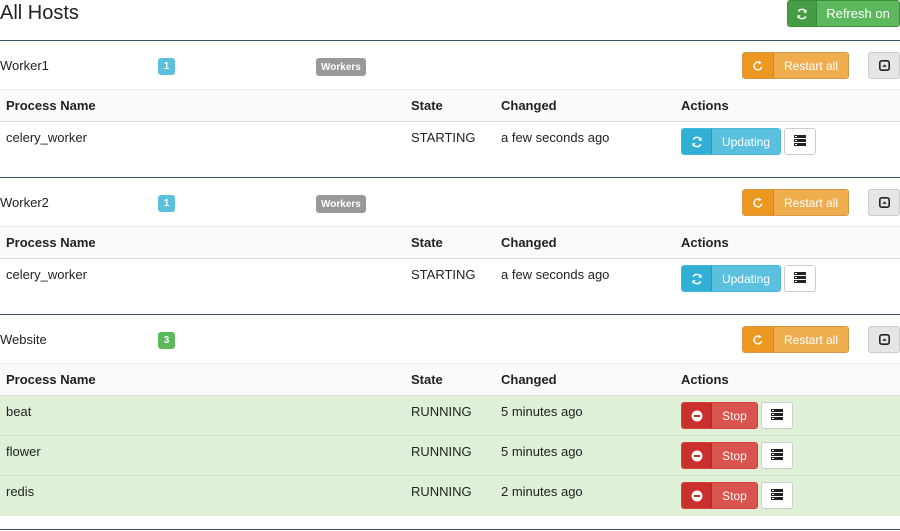 The height and width of the screenshot is (531, 900). I want to click on table-row: redis RUNNING 2 minutes ago Stop, so click(450, 495).